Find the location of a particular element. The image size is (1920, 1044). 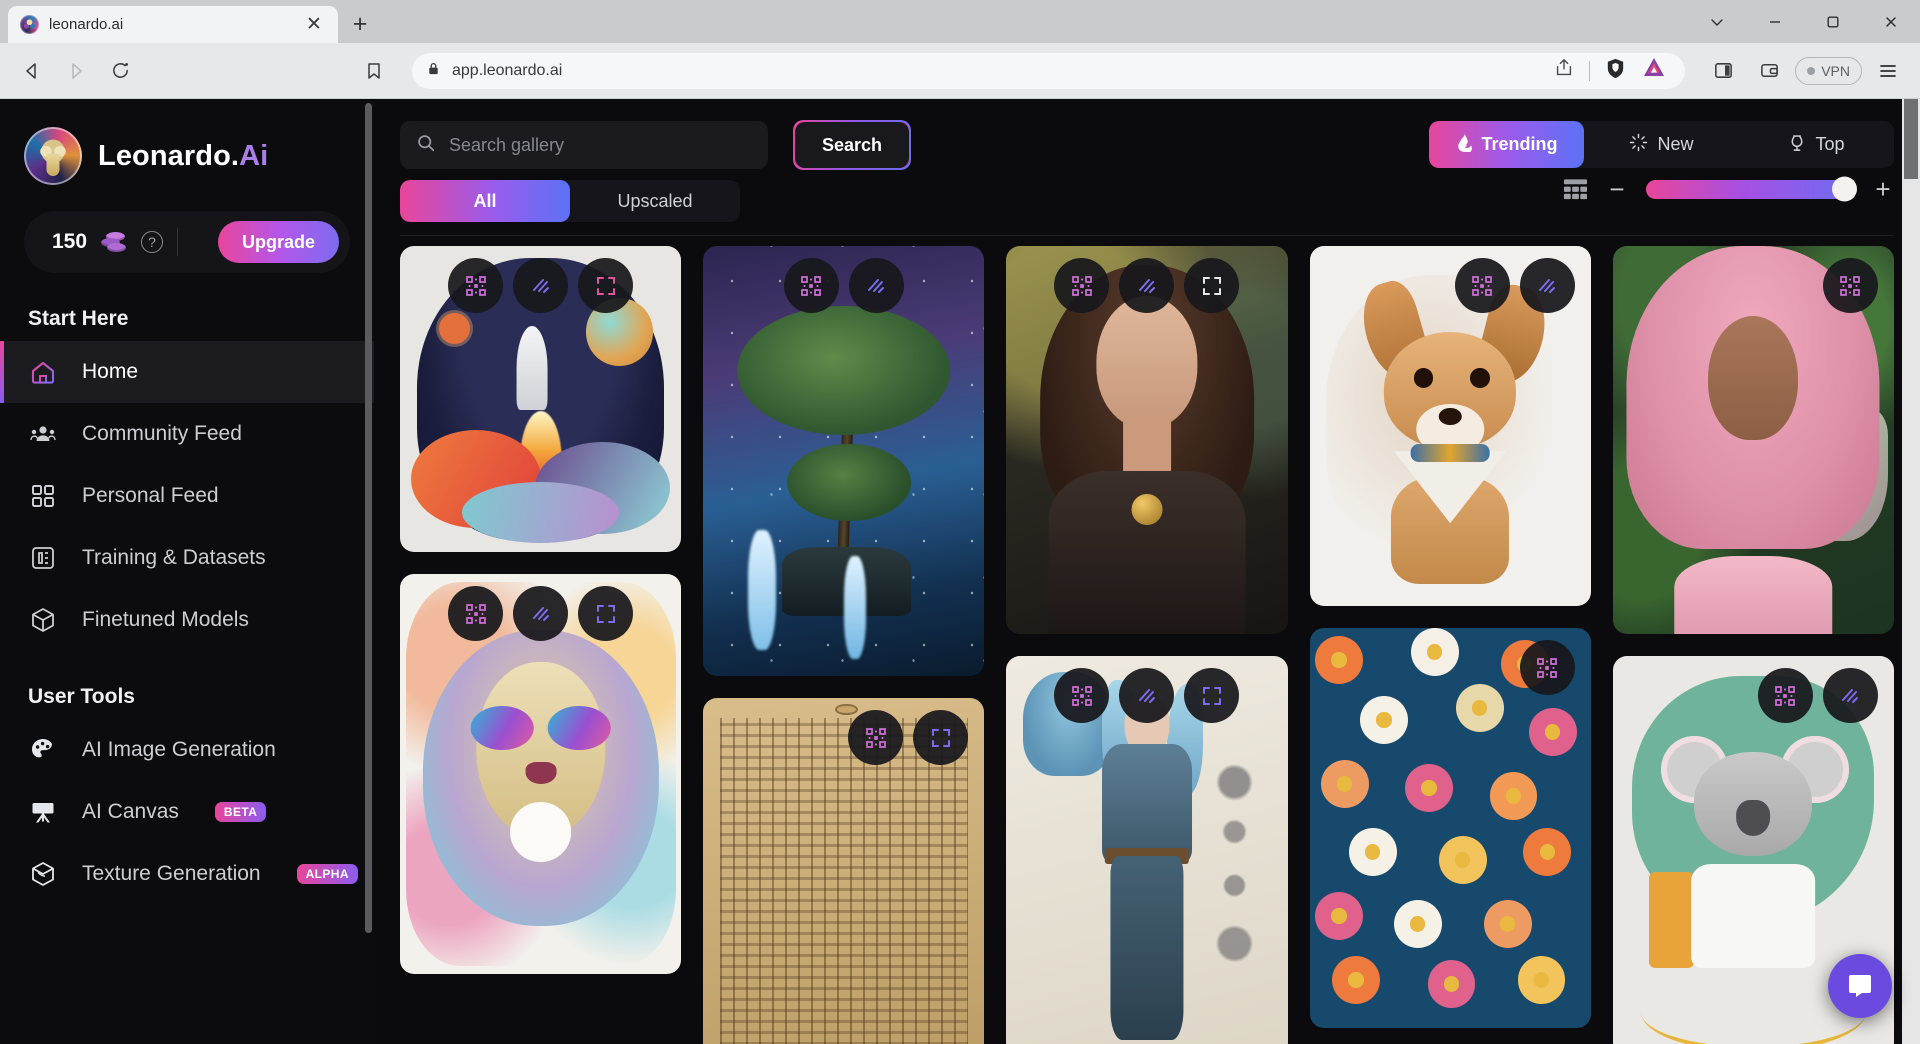

gallery-card-rocket-launch is located at coordinates (541, 399).